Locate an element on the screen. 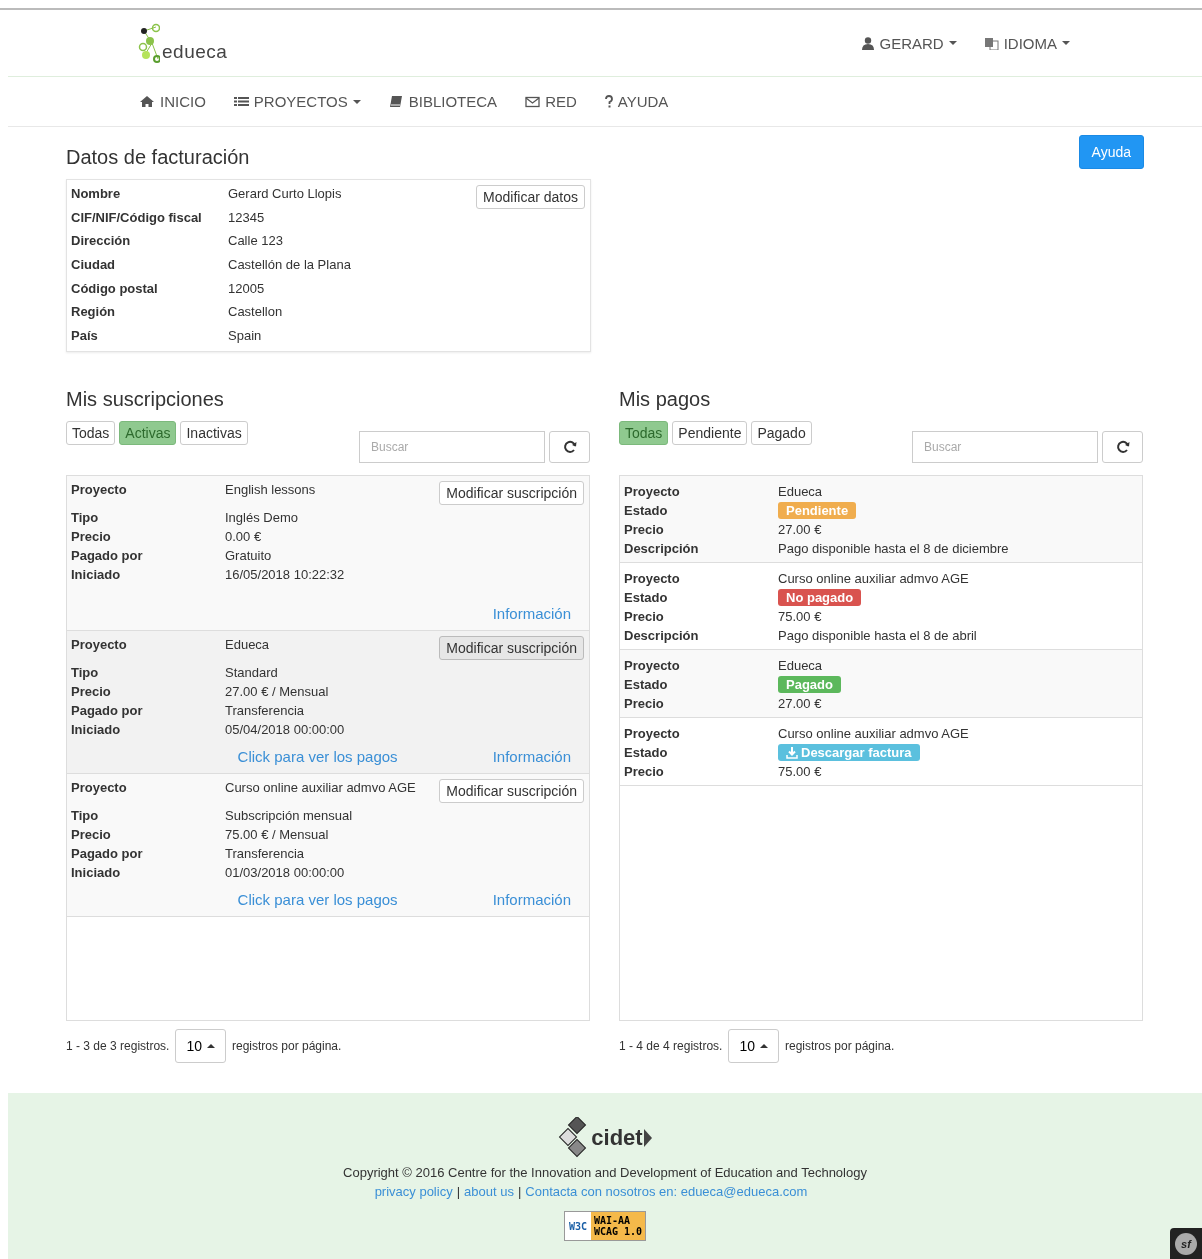  field-label: CIF/NIF/Código fiscal is located at coordinates (137, 217).